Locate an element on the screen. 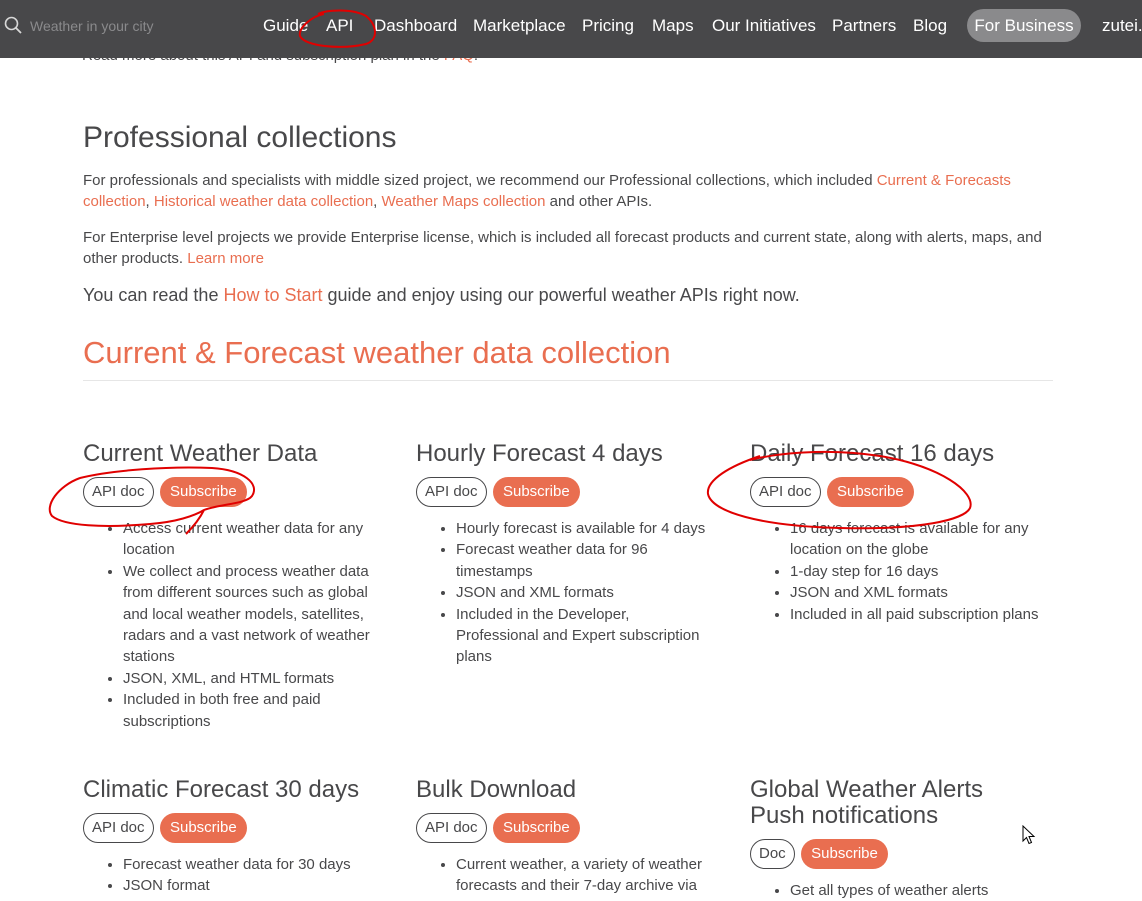 The image size is (1142, 901). nav-pricing: Pricing is located at coordinates (608, 26).